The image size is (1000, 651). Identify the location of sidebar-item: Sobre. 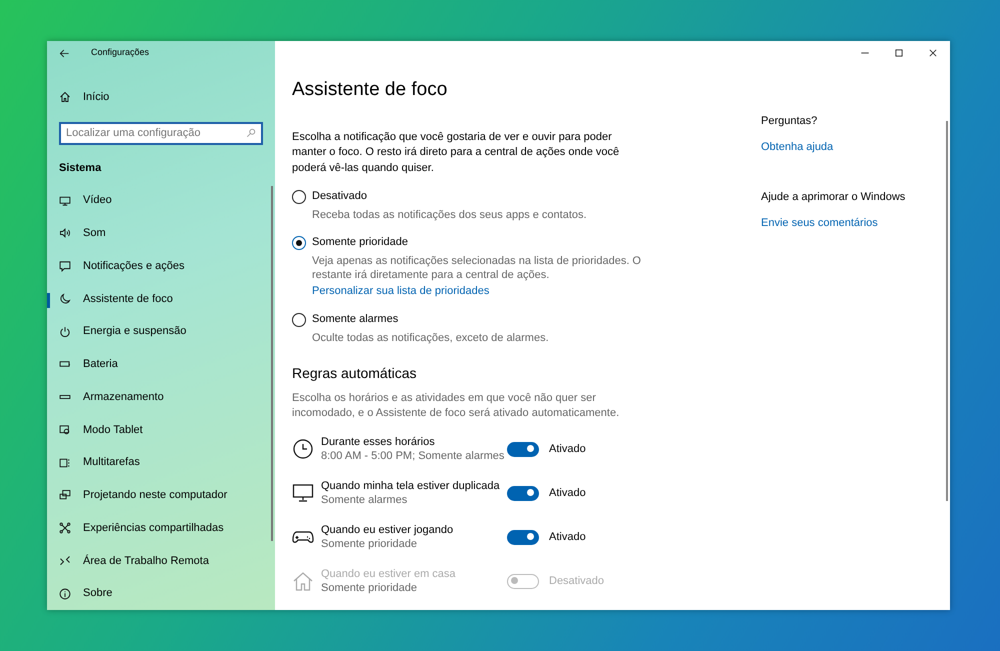
(161, 593).